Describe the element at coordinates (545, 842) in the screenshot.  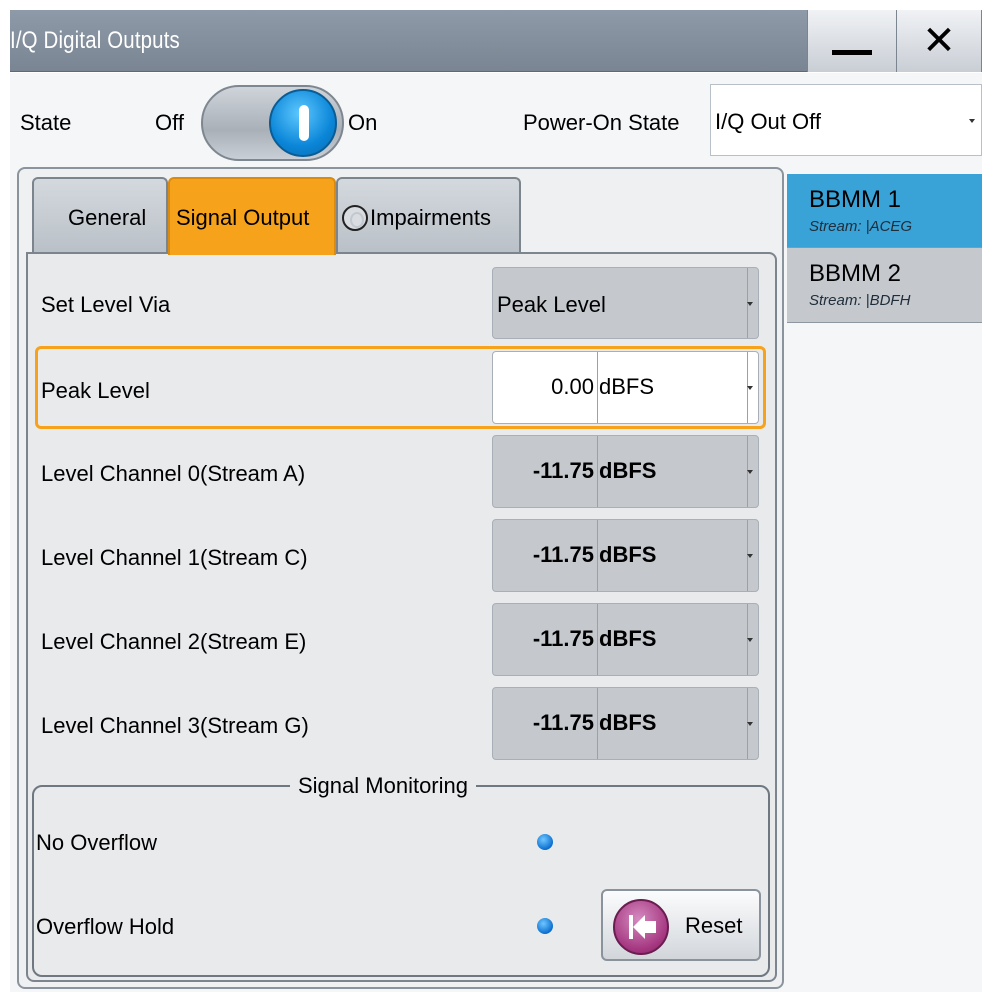
I see `no-overflow-led-icon` at that location.